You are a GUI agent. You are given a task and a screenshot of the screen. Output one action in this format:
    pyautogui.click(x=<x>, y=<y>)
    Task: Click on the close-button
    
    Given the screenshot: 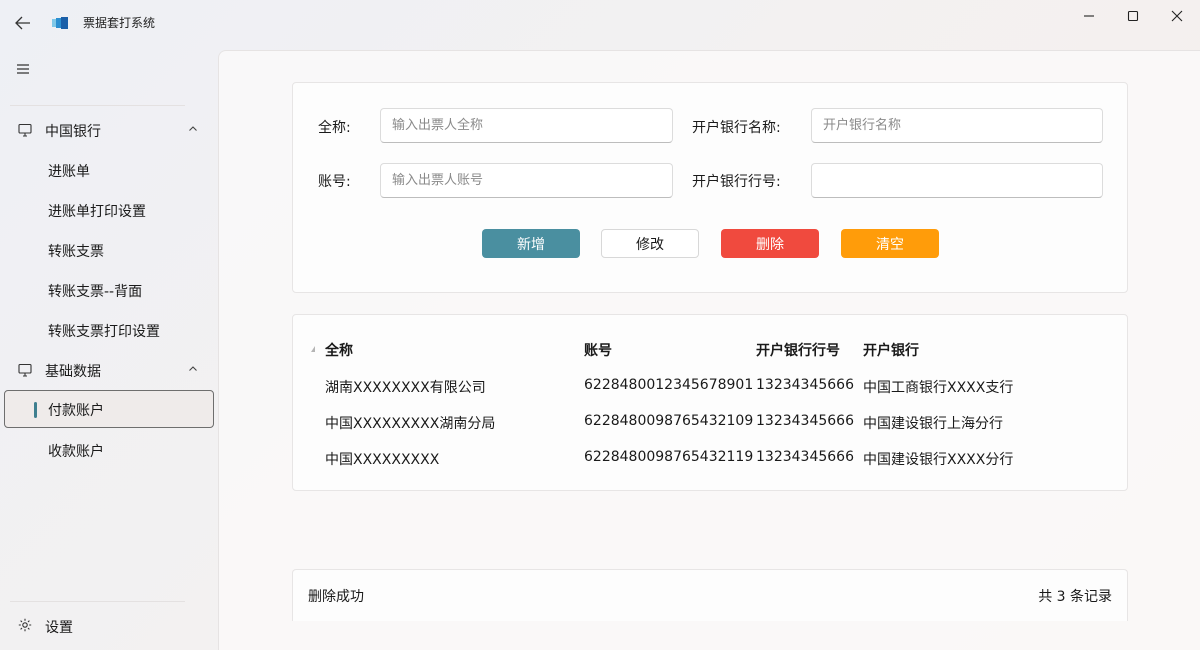 What is the action you would take?
    pyautogui.click(x=1177, y=16)
    